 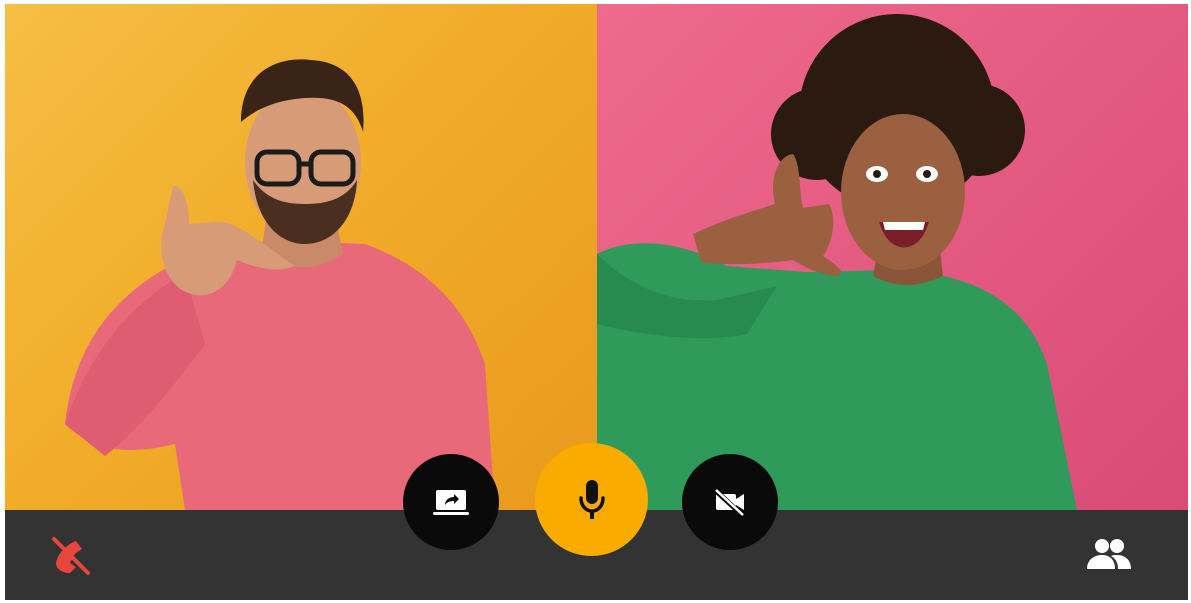 I want to click on share-screen-button, so click(x=451, y=502).